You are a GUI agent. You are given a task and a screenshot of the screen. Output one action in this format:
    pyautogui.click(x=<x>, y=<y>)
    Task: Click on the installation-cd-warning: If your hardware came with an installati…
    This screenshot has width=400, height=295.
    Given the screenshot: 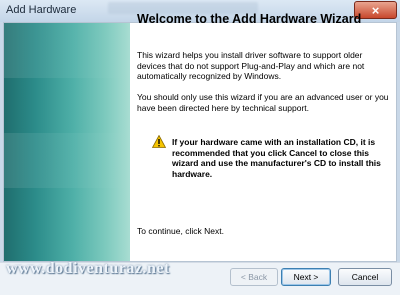 What is the action you would take?
    pyautogui.click(x=276, y=158)
    